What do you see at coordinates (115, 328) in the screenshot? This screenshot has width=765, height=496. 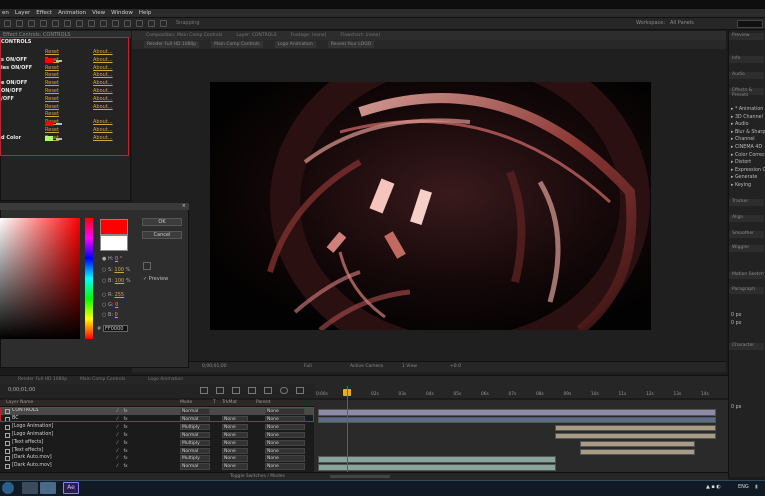 I see `hex-input: FF0000` at bounding box center [115, 328].